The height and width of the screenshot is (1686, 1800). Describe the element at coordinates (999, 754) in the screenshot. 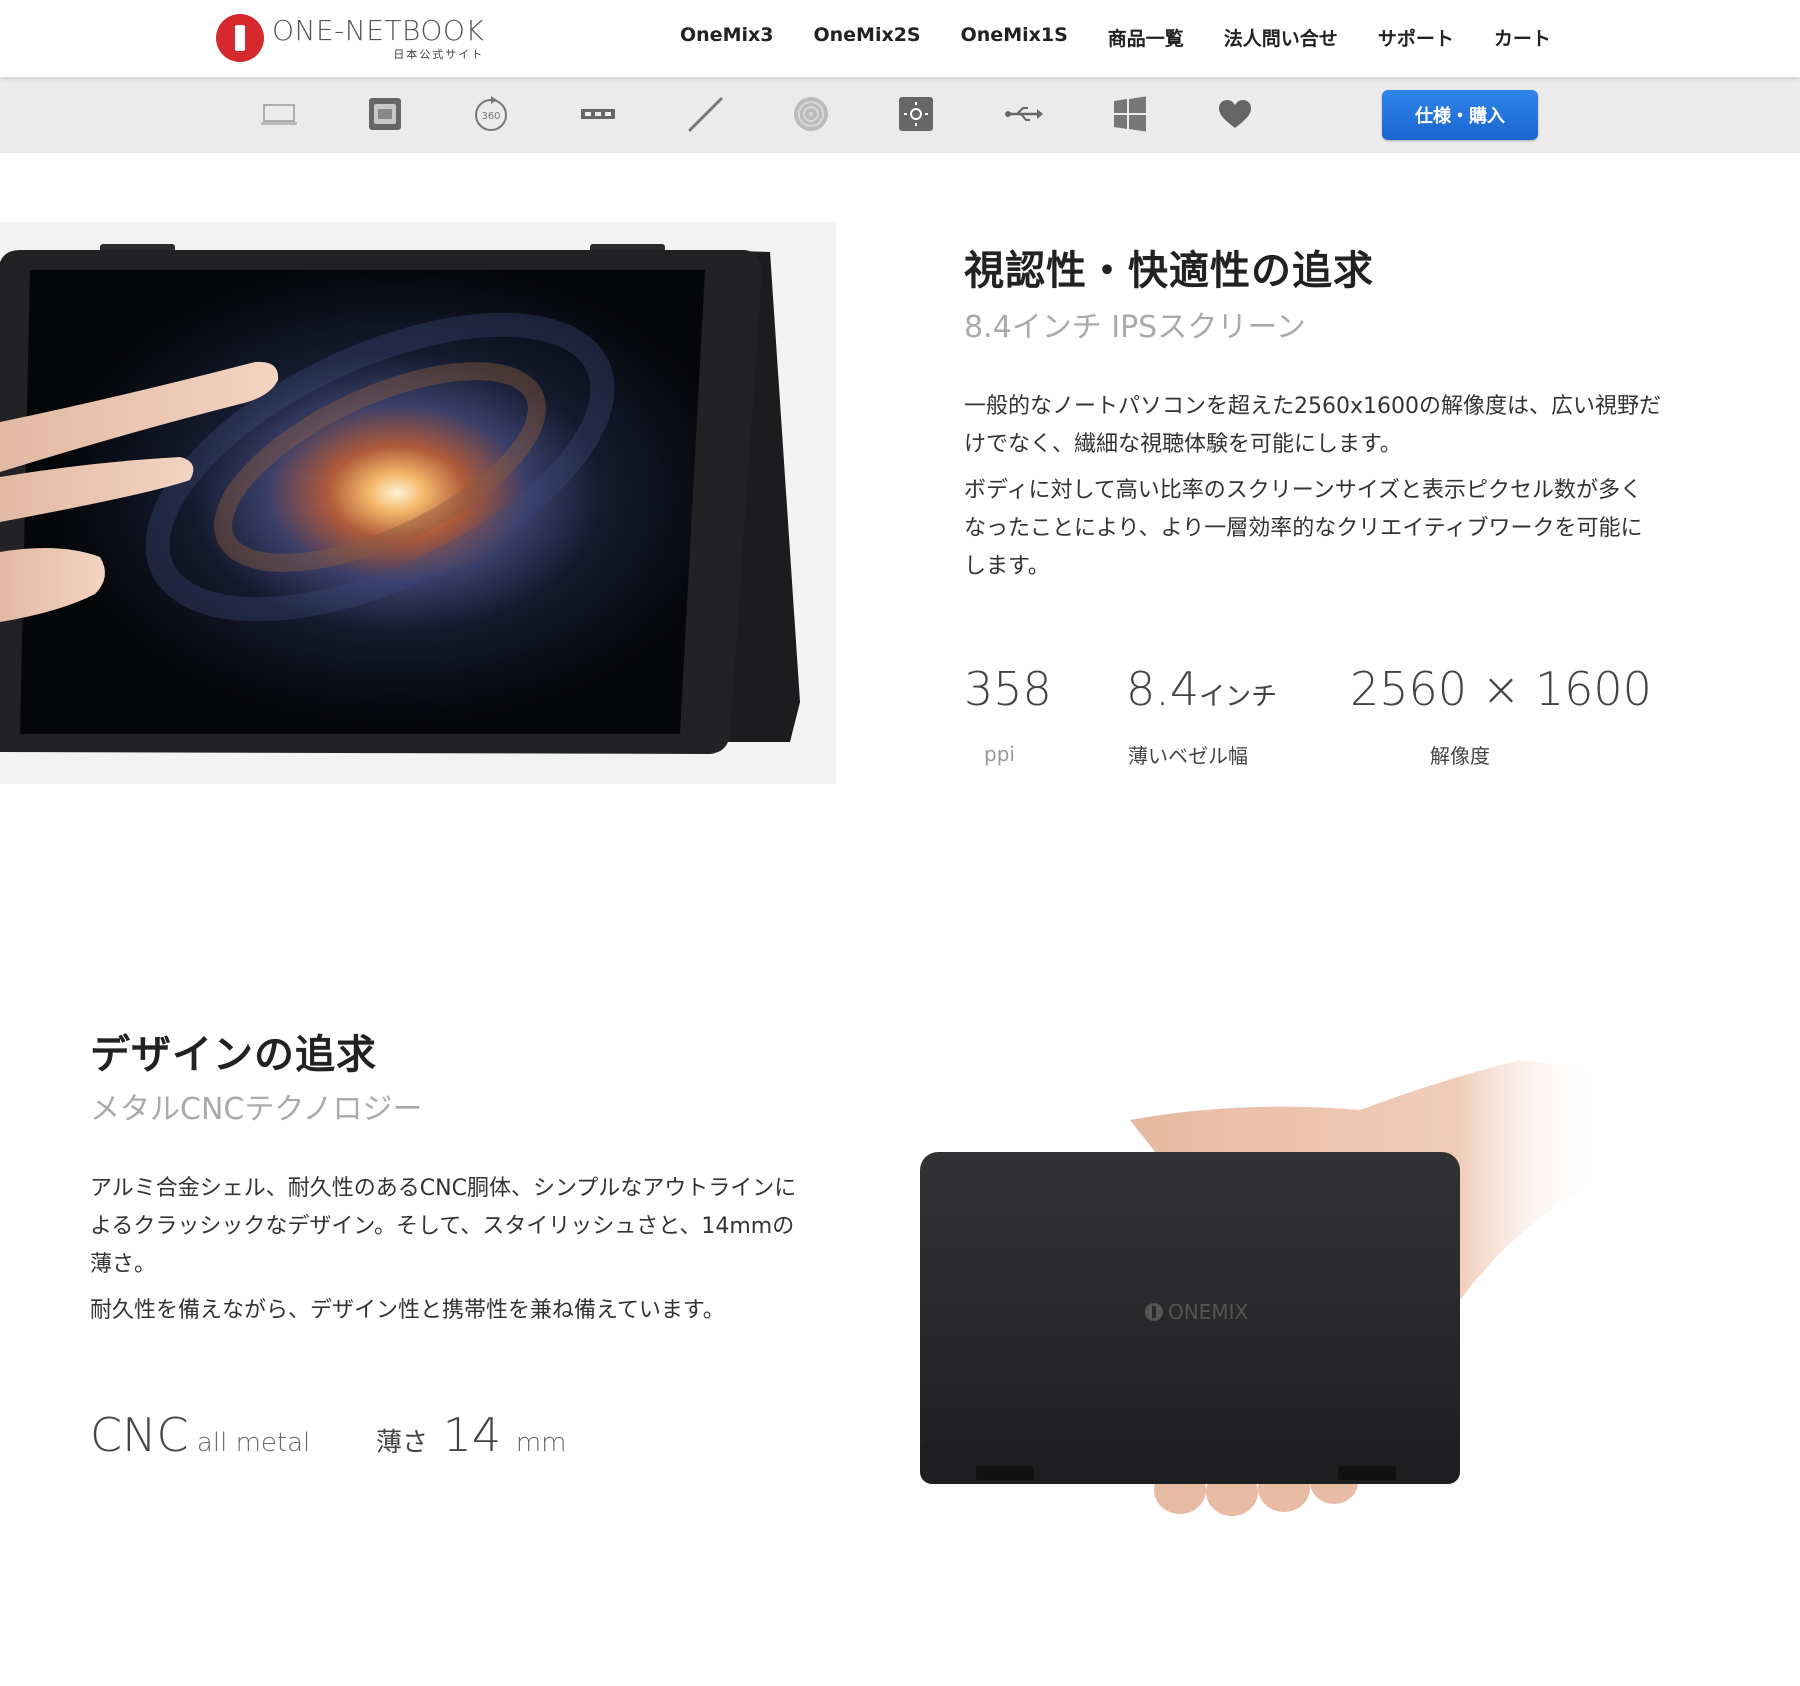

I see `stat-ppi-label: ppi` at that location.